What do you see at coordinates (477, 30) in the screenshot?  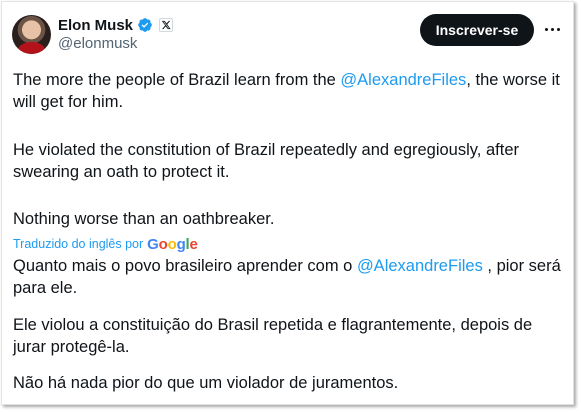 I see `subscribe-button: Inscrever-se` at bounding box center [477, 30].